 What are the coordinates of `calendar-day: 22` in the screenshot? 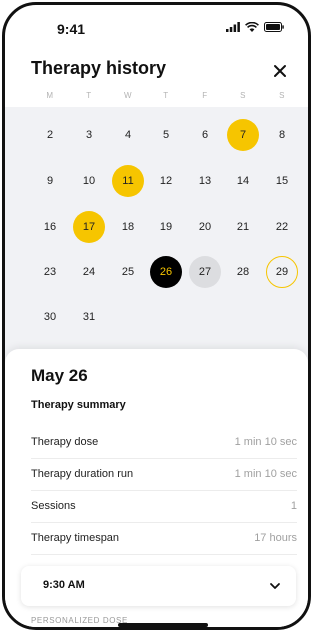 It's located at (282, 227).